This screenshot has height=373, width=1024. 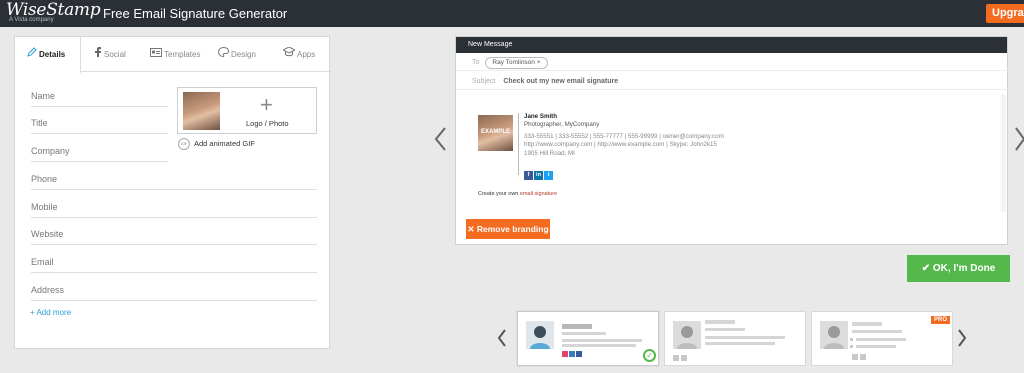 What do you see at coordinates (224, 143) in the screenshot?
I see `add-gif-label: Add animated GIF` at bounding box center [224, 143].